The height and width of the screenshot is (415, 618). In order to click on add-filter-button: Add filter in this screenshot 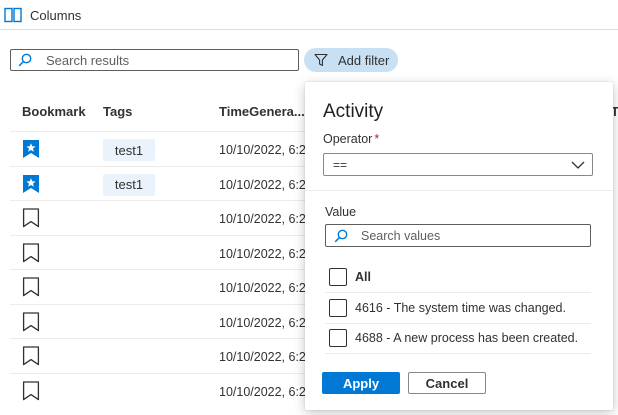, I will do `click(351, 60)`.